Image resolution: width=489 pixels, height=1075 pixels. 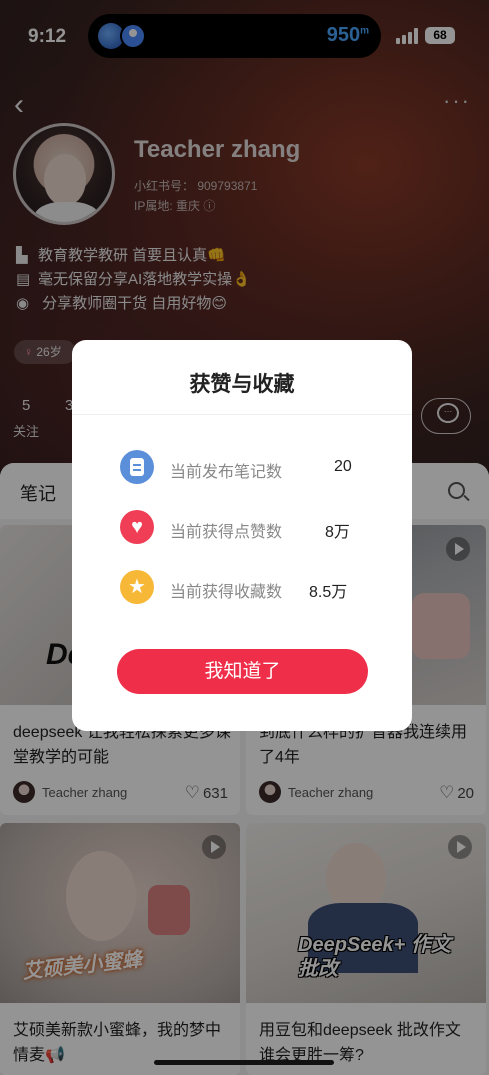 What do you see at coordinates (343, 466) in the screenshot?
I see `notes-count-value: 20` at bounding box center [343, 466].